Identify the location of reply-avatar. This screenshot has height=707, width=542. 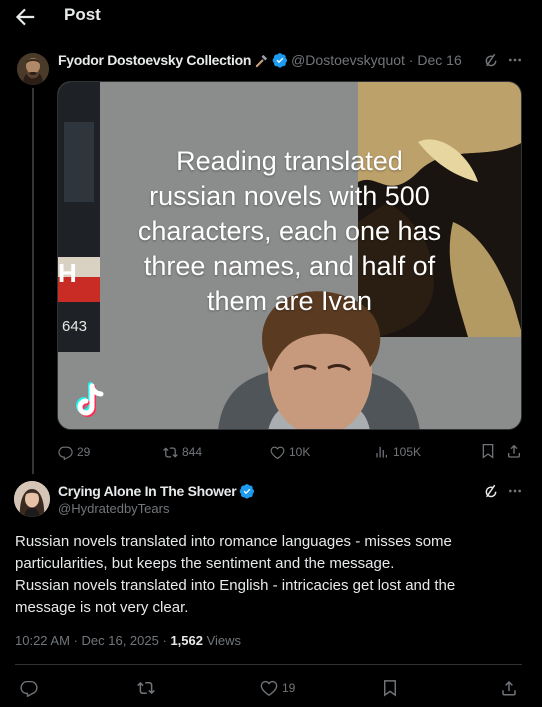
(32, 499).